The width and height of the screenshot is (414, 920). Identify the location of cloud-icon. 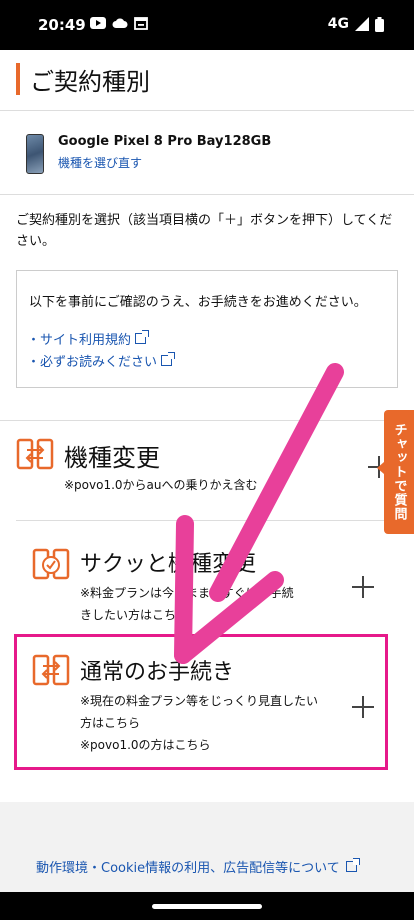
(120, 23).